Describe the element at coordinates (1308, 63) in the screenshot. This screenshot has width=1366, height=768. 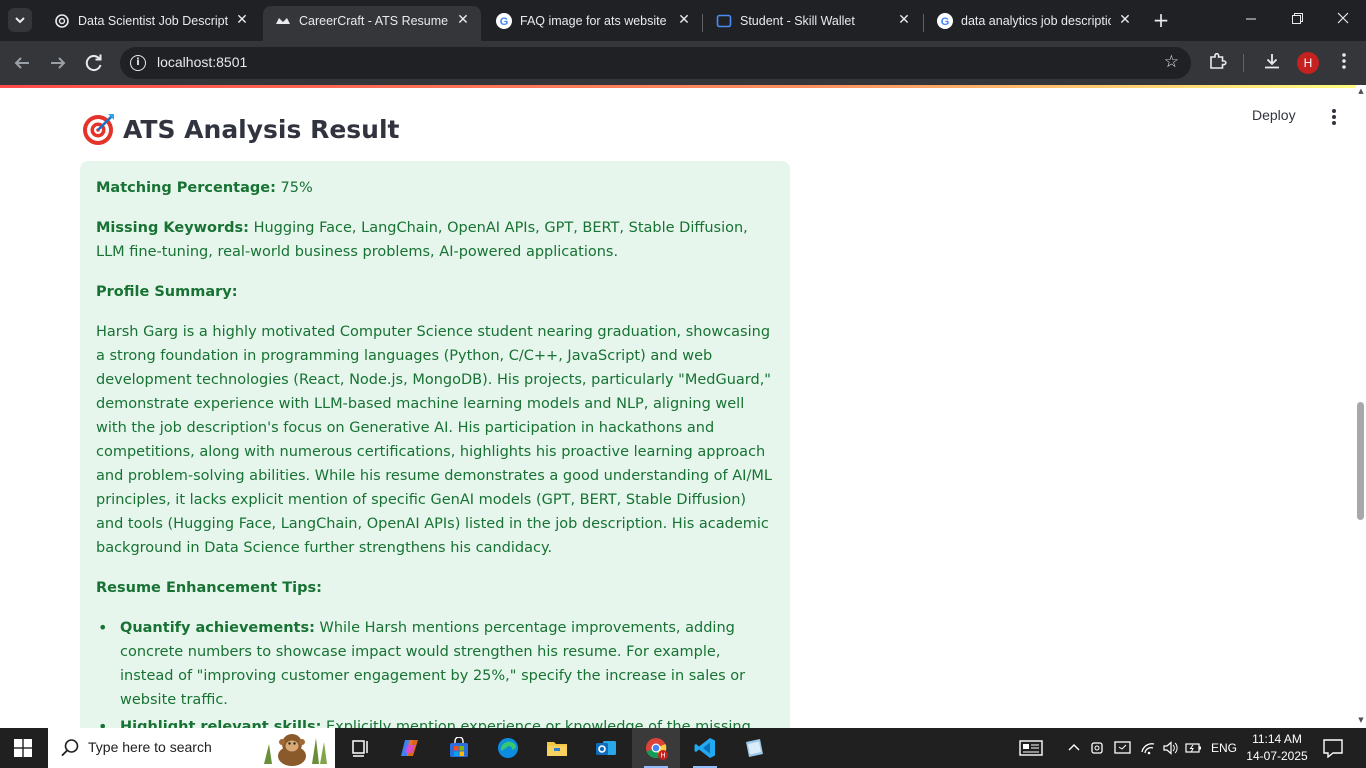
I see `profile-avatar: H` at that location.